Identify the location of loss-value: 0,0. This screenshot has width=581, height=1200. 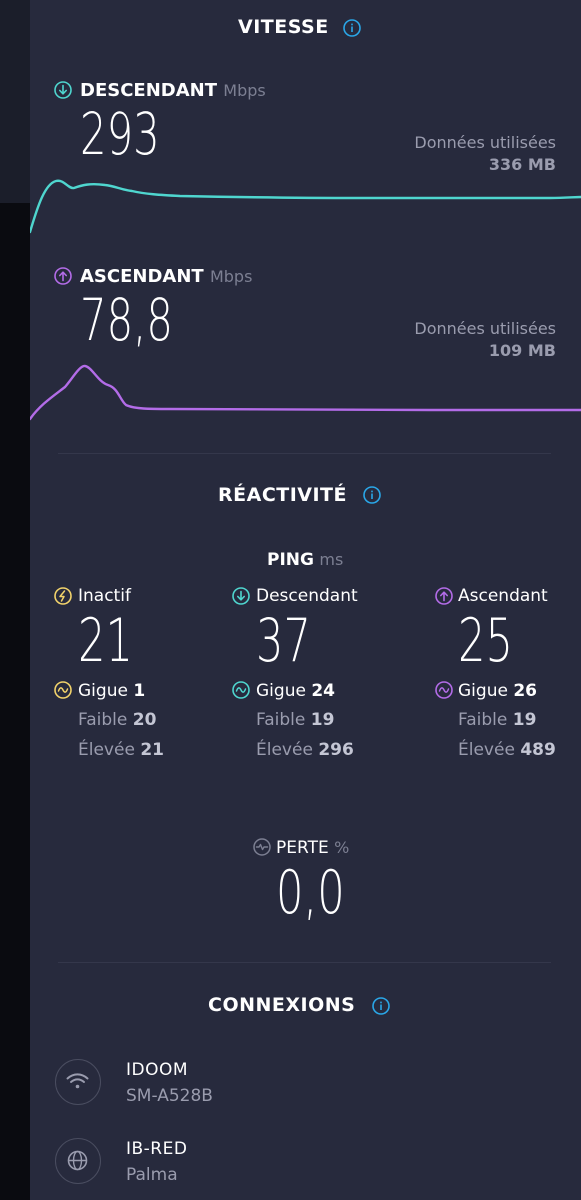
(310, 893).